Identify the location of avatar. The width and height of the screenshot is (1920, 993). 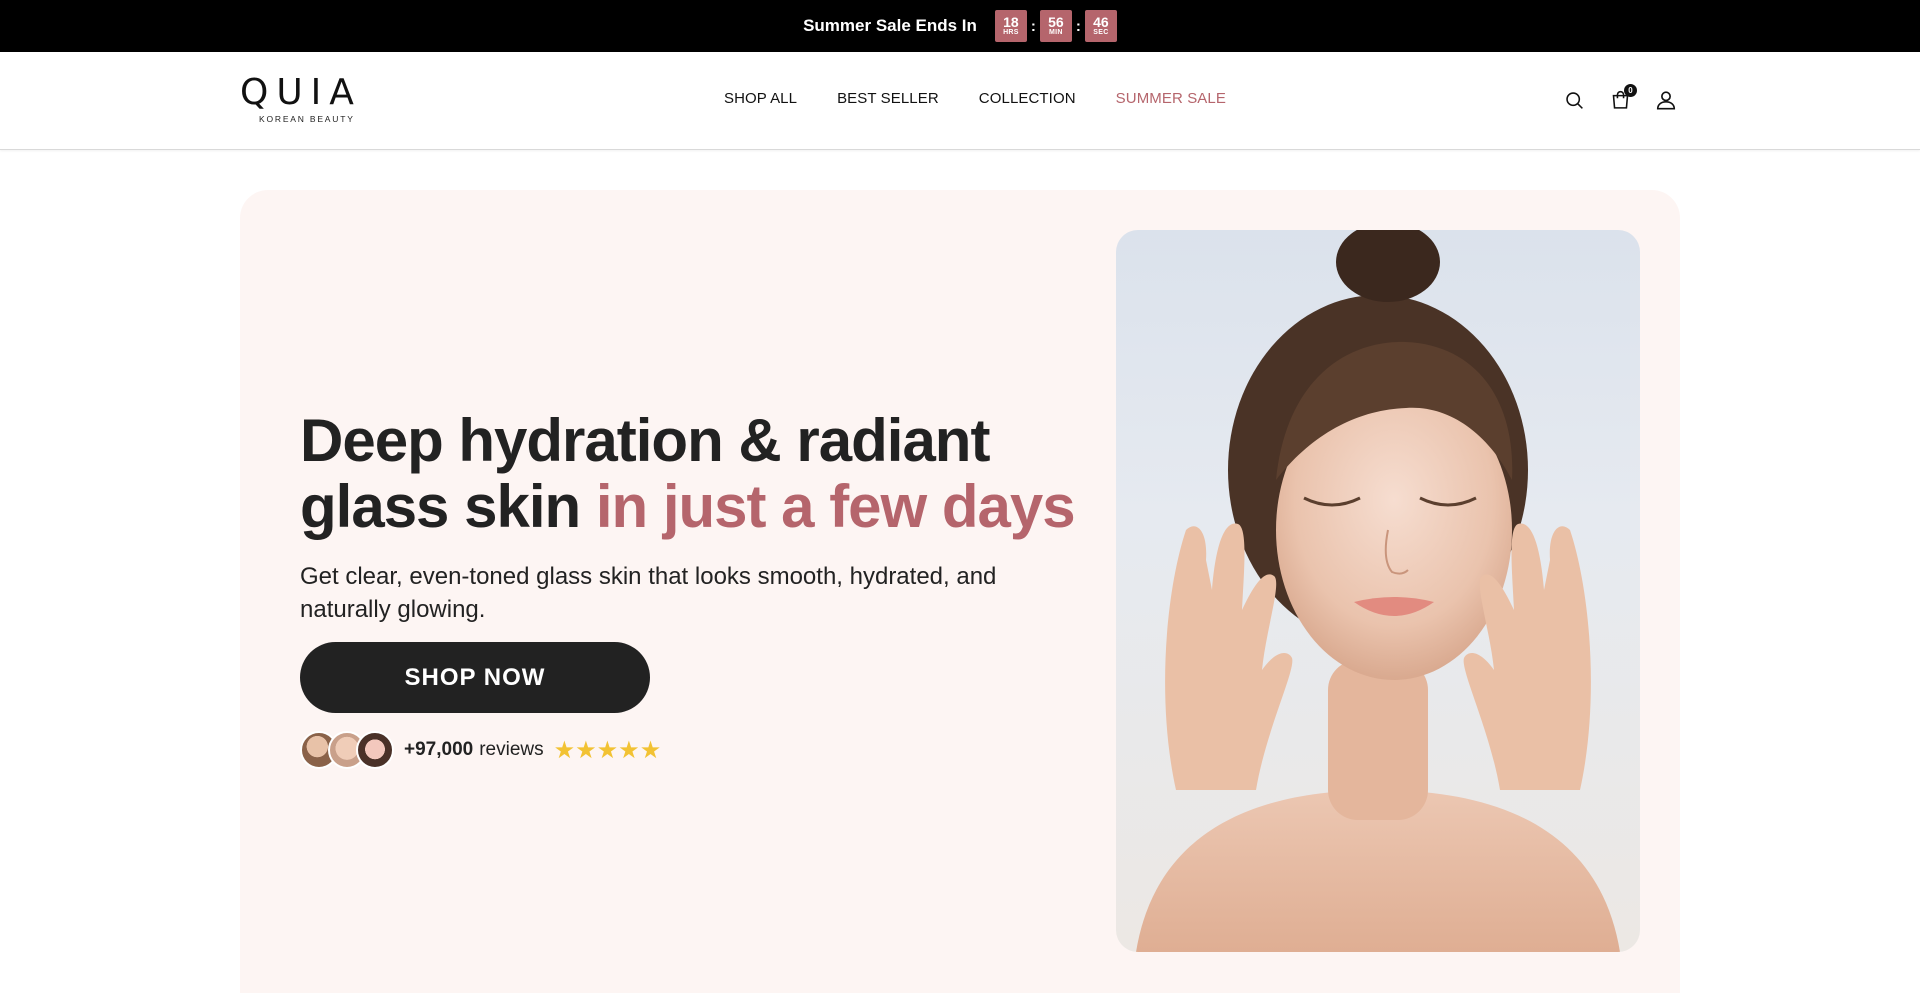
(375, 750).